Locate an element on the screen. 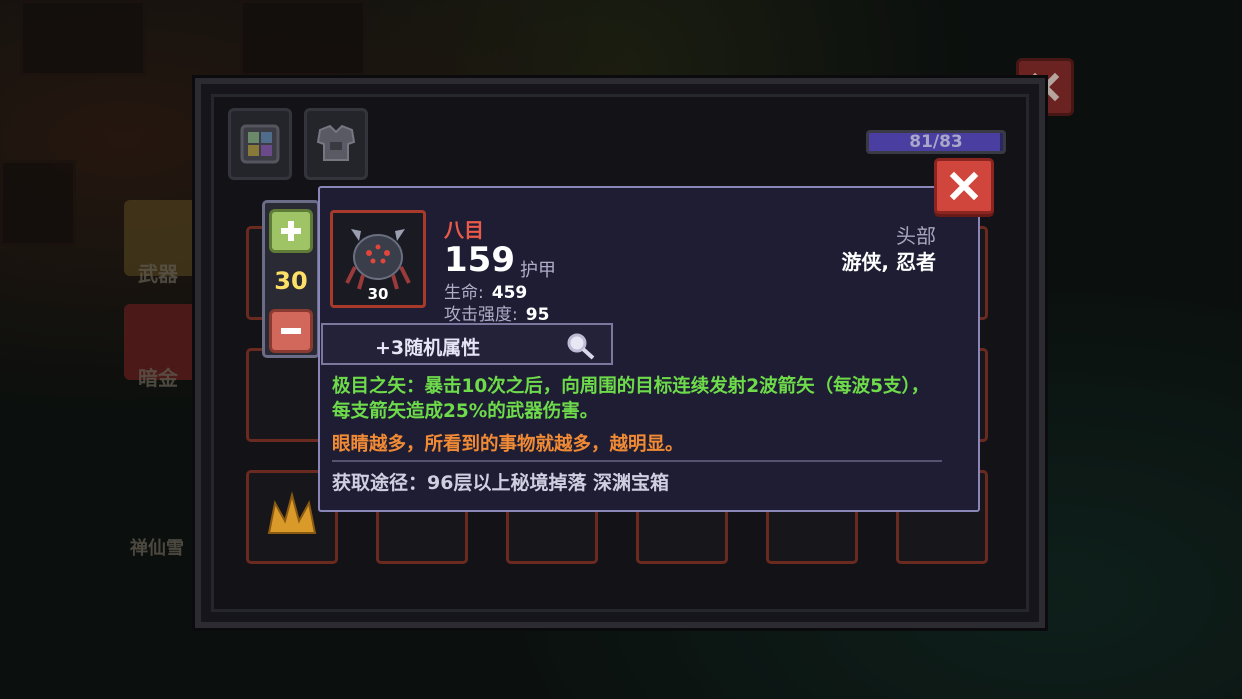 The height and width of the screenshot is (699, 1242). tab-gems is located at coordinates (260, 144).